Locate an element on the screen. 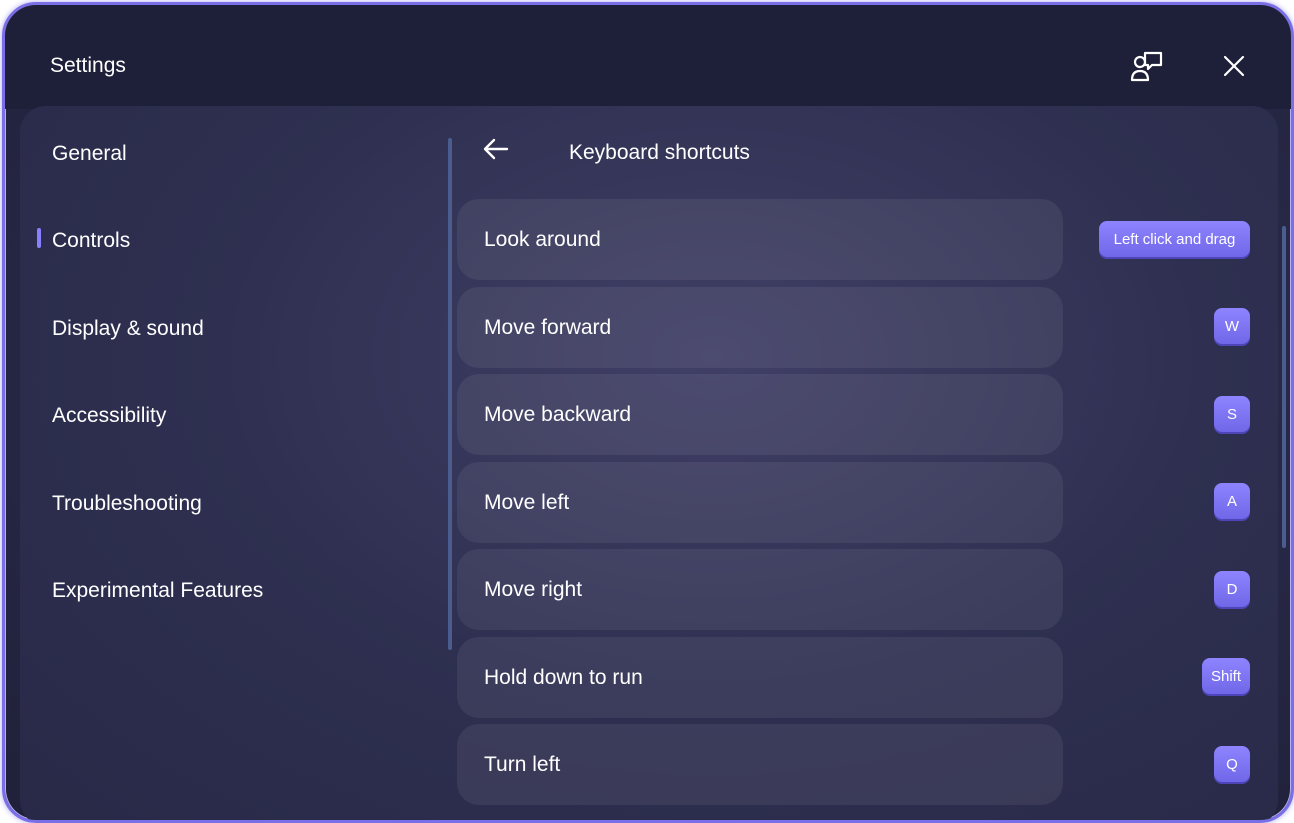 Image resolution: width=1294 pixels, height=823 pixels. shortcut-label: Move left is located at coordinates (527, 502).